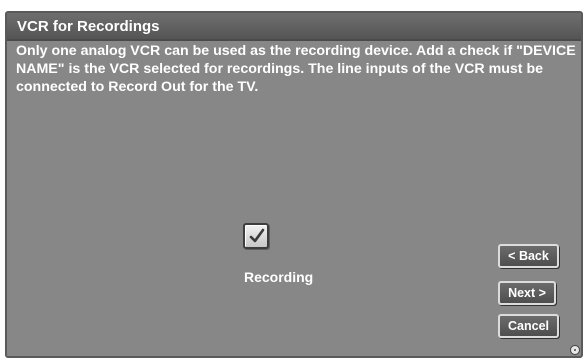 This screenshot has width=587, height=363. I want to click on dialog-title: VCR for Recordings, so click(88, 26).